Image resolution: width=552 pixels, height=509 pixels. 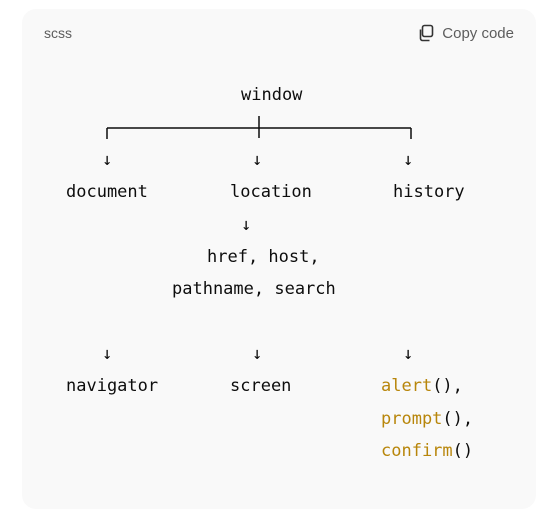 I want to click on arrow-to-dialogs: ↓, so click(x=408, y=354).